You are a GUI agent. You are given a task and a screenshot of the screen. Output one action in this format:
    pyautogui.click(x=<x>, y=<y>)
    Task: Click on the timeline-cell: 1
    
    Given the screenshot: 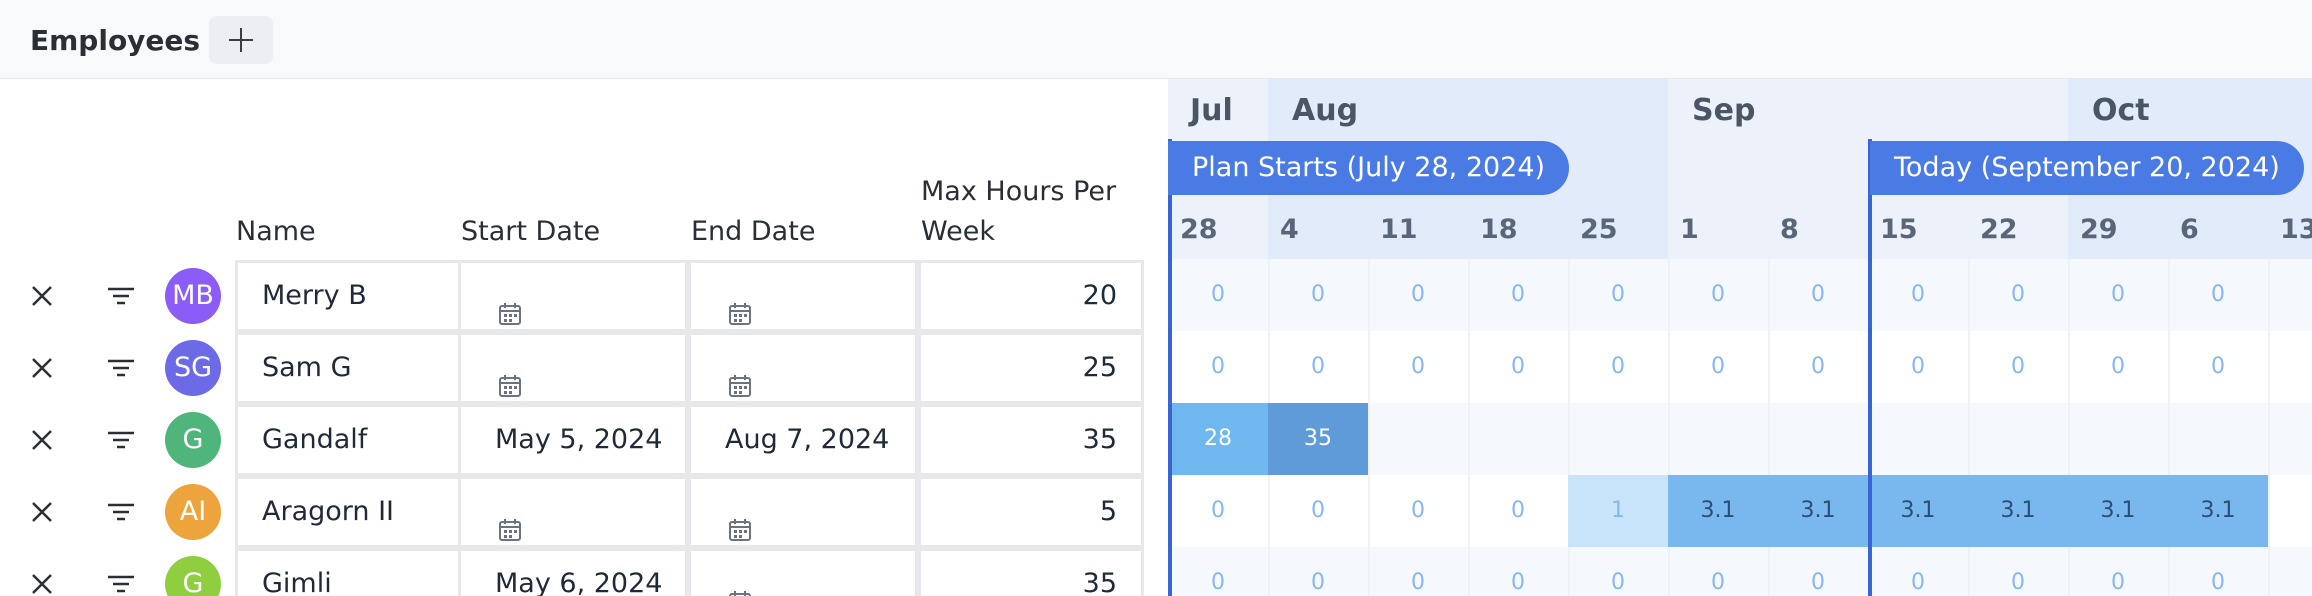 What is the action you would take?
    pyautogui.click(x=1618, y=511)
    